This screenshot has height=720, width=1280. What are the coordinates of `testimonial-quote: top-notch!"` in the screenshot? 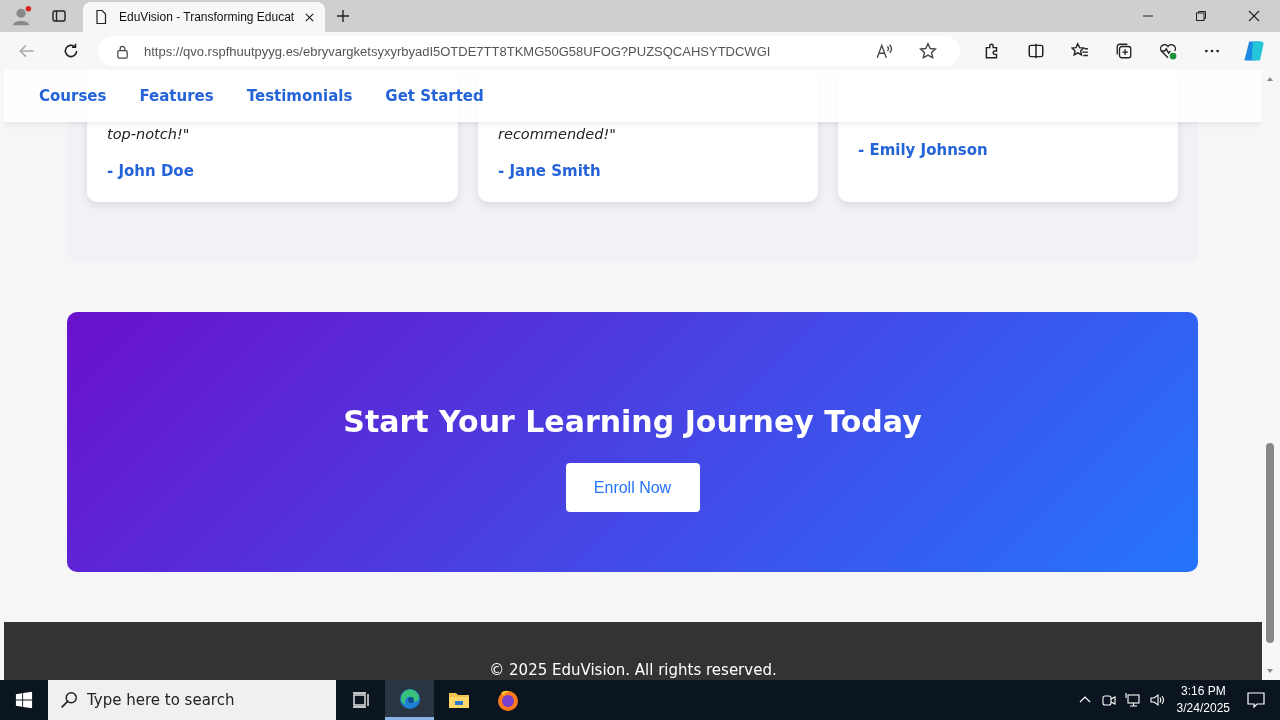 It's located at (149, 134).